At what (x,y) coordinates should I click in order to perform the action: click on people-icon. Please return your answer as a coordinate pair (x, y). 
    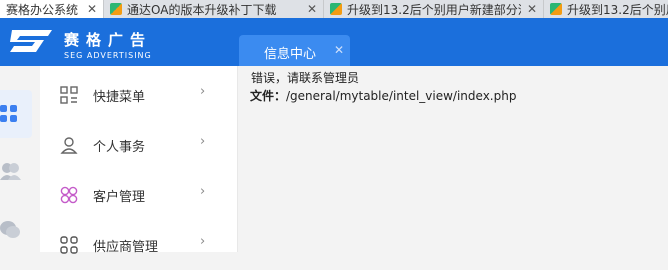
    Looking at the image, I should click on (10, 171).